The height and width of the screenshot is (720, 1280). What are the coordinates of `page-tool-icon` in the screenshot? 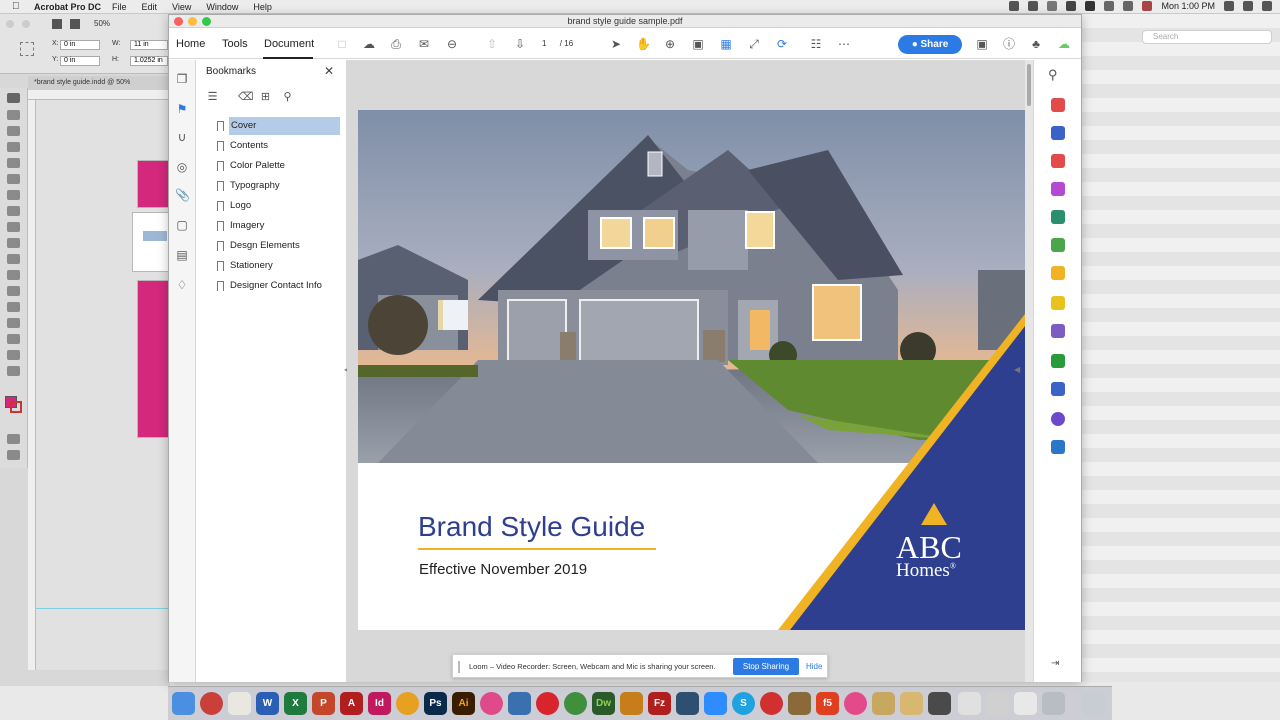 It's located at (13, 131).